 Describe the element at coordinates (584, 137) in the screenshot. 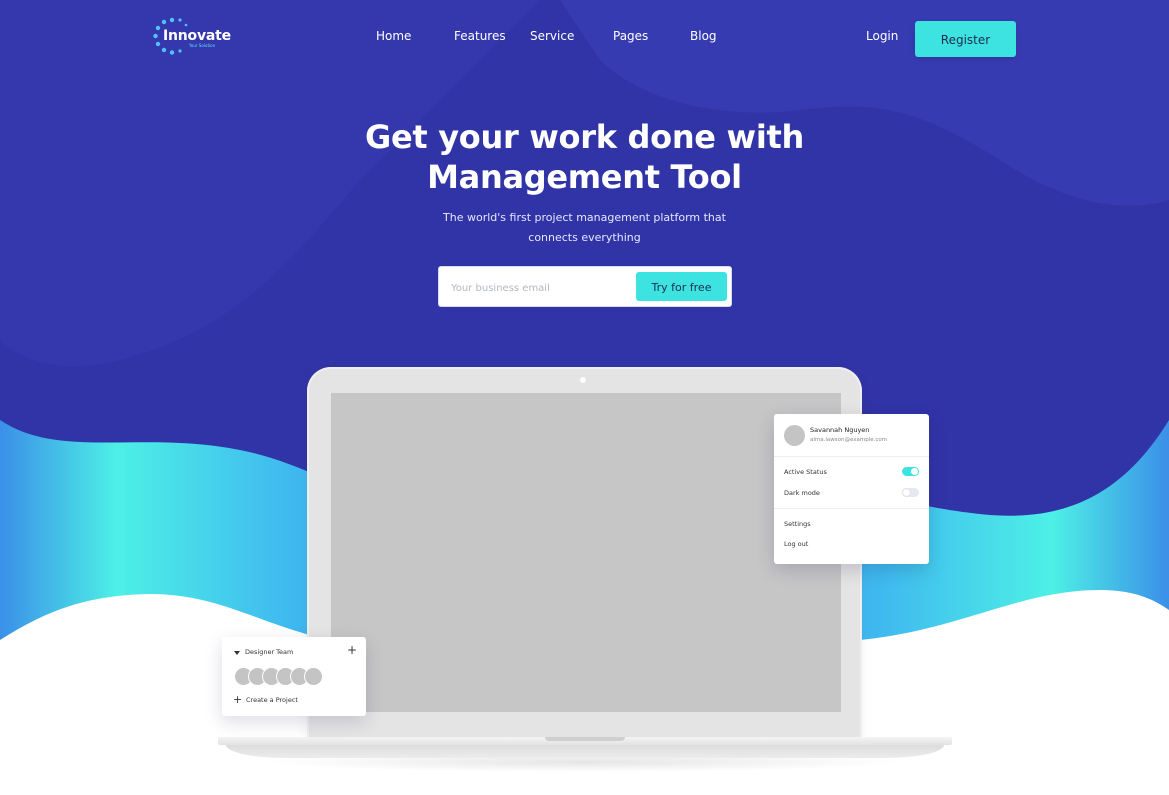

I see `hero-title-line-1: Get your work done with` at that location.